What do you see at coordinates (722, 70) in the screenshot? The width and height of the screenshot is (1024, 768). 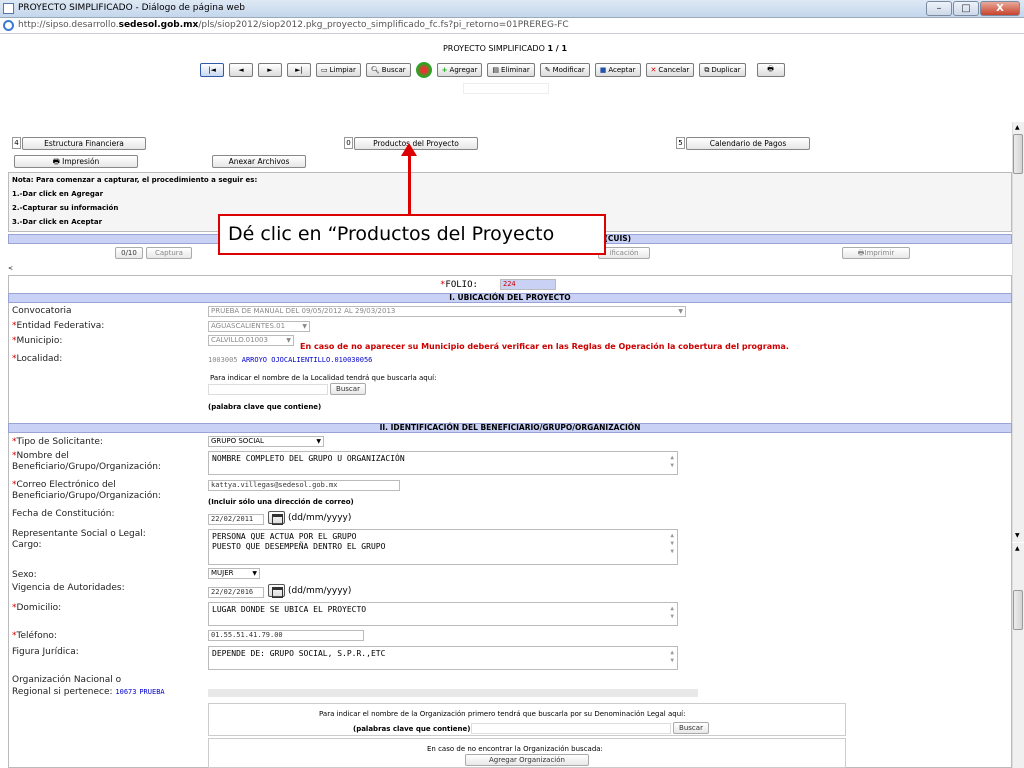 I see `duplicar-button: ⧉ Duplicar` at bounding box center [722, 70].